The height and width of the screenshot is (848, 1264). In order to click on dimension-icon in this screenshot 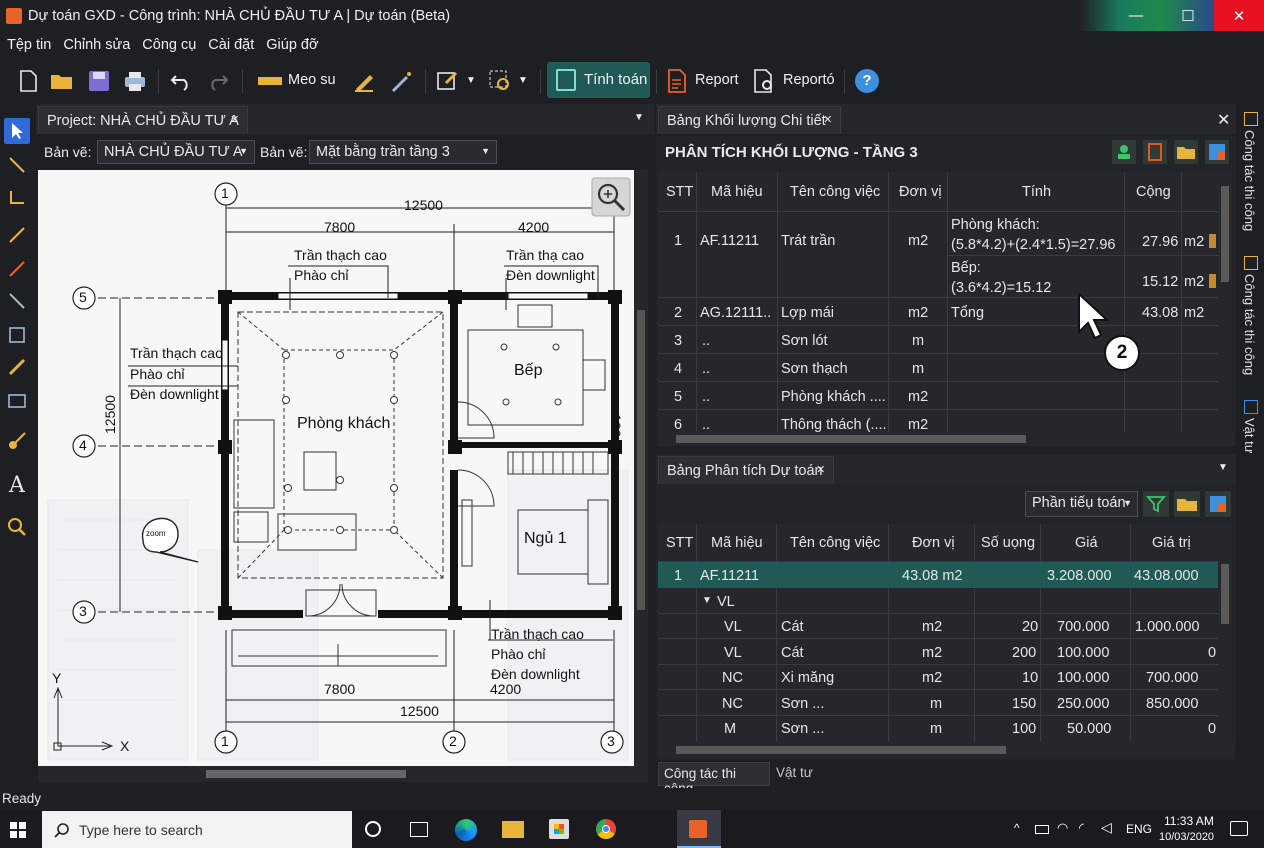, I will do `click(17, 301)`.